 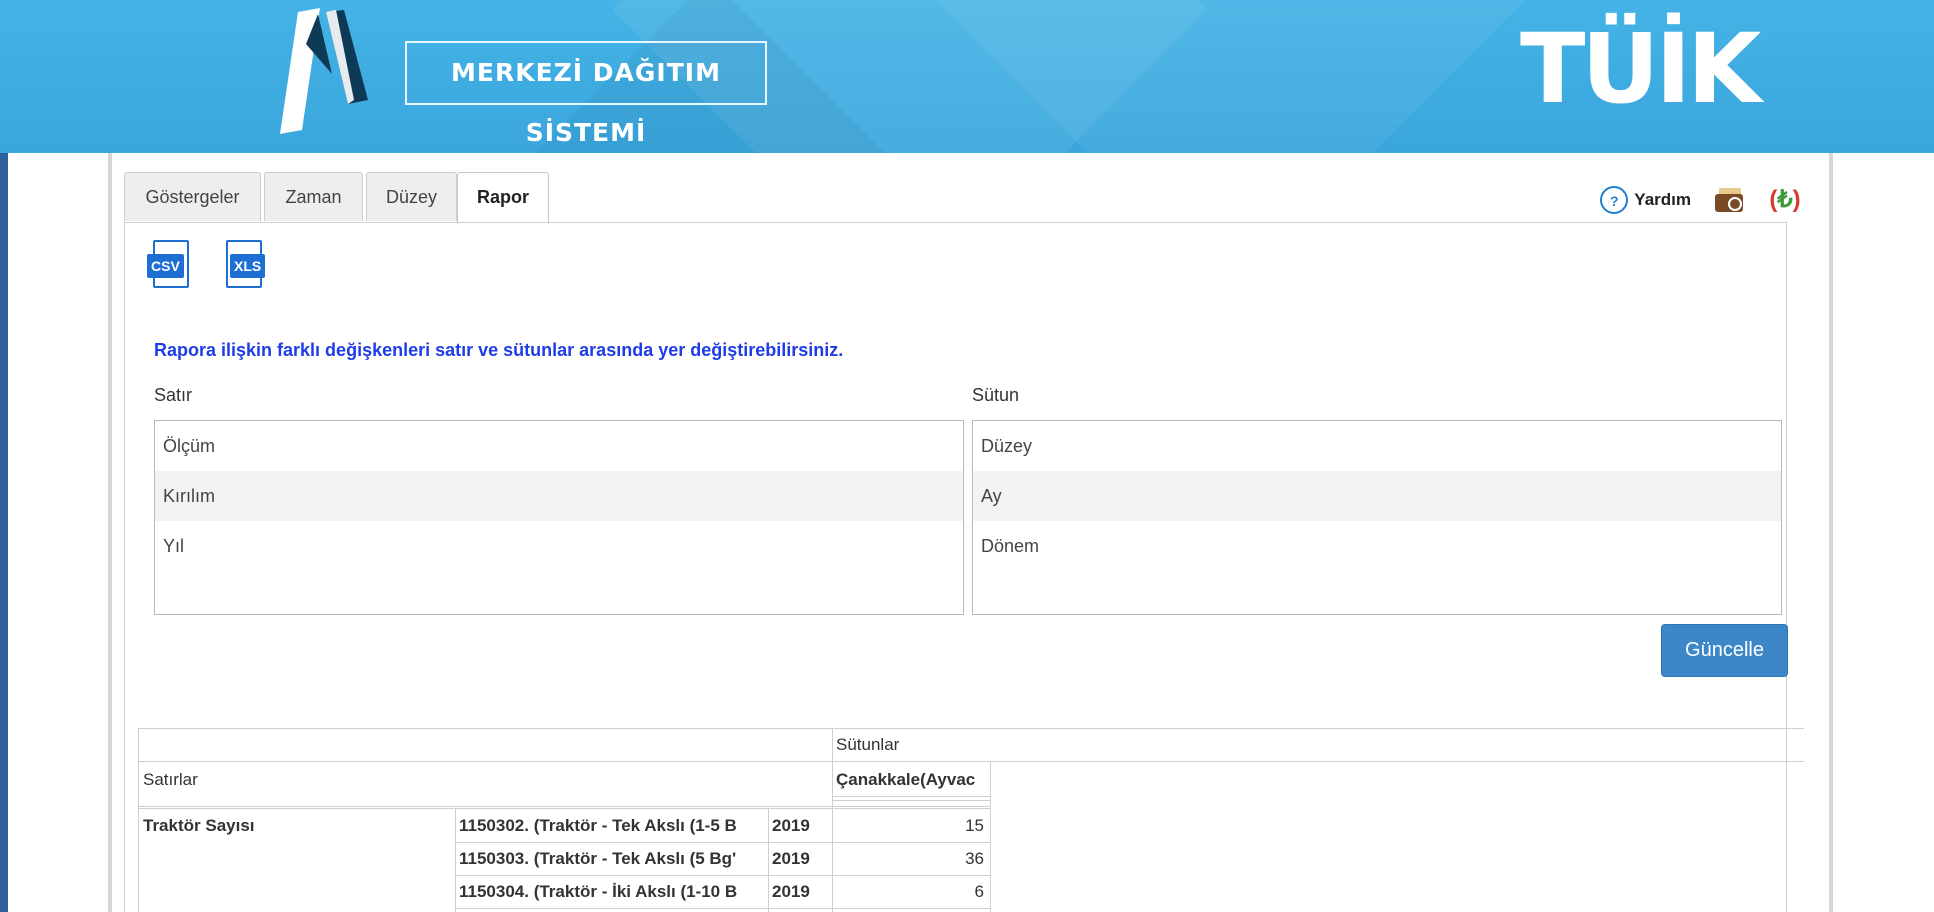 What do you see at coordinates (503, 198) in the screenshot?
I see `tab-rapor: Rapor` at bounding box center [503, 198].